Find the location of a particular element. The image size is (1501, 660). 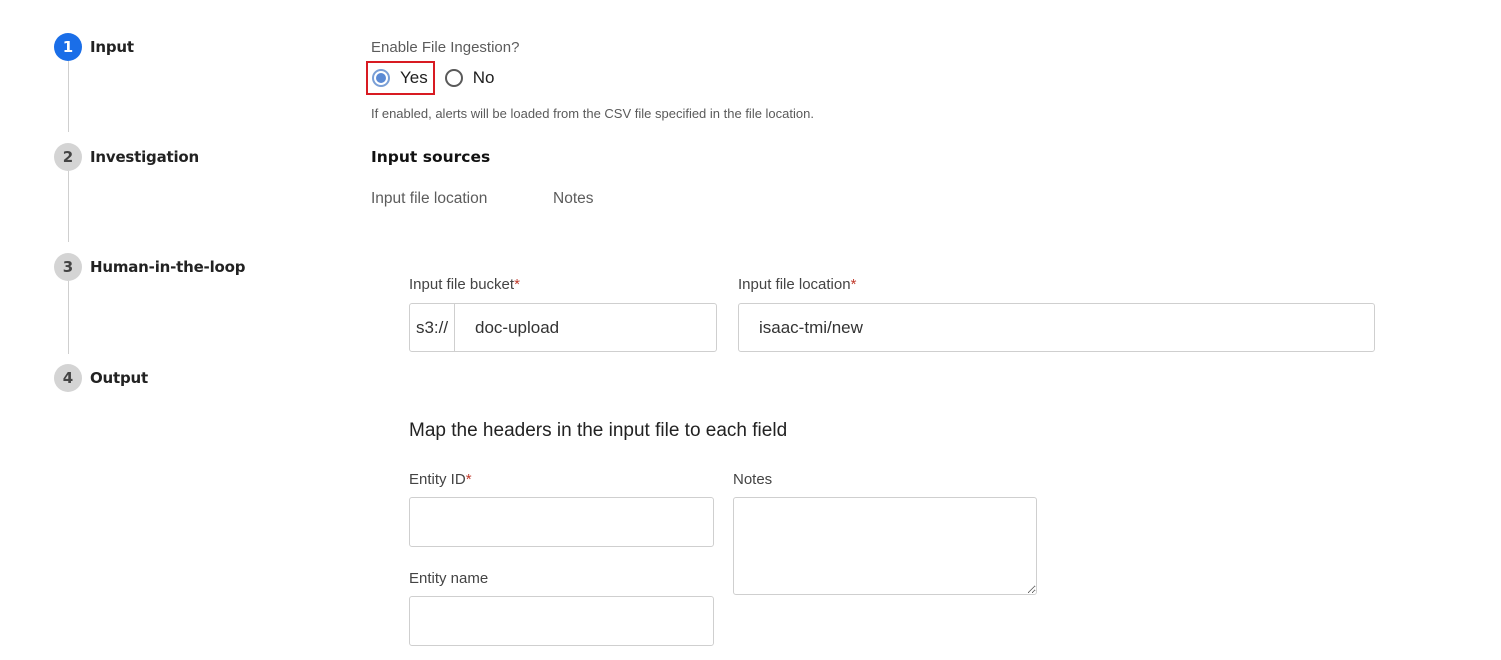

entity-id-label: Entity ID* is located at coordinates (440, 479).